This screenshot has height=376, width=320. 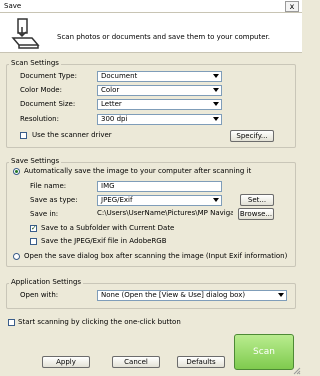 I want to click on color-mode-select: Color, so click(x=159, y=90).